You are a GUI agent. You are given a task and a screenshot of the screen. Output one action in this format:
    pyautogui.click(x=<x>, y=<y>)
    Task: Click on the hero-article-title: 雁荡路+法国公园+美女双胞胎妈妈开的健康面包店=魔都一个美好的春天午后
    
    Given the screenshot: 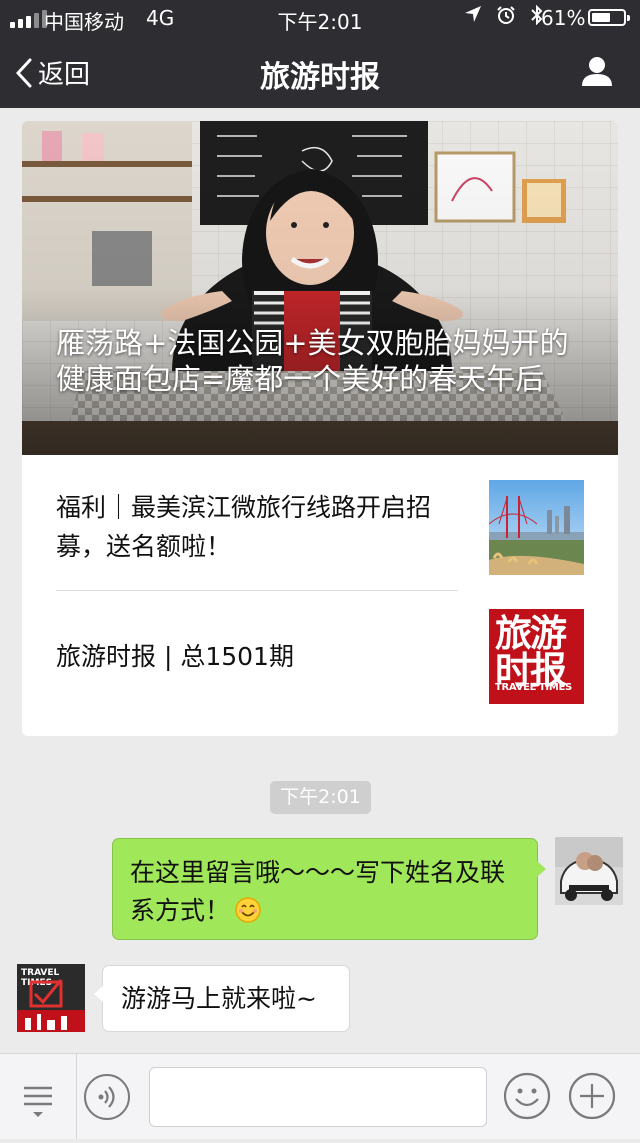 What is the action you would take?
    pyautogui.click(x=312, y=361)
    